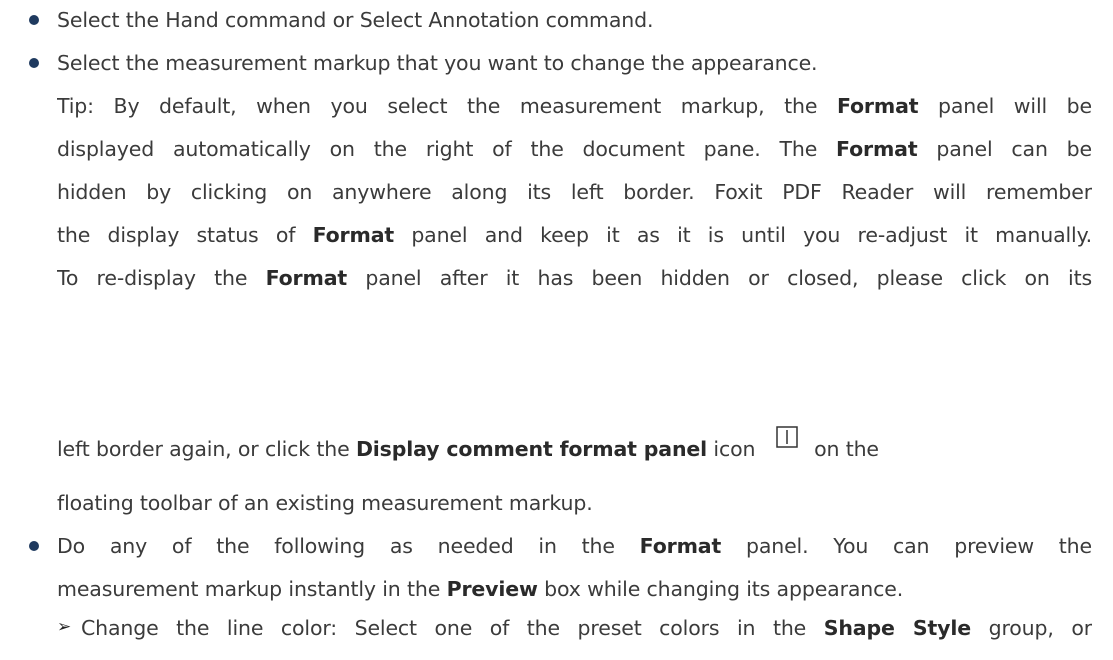  I want to click on format-panel-icon, so click(786, 441).